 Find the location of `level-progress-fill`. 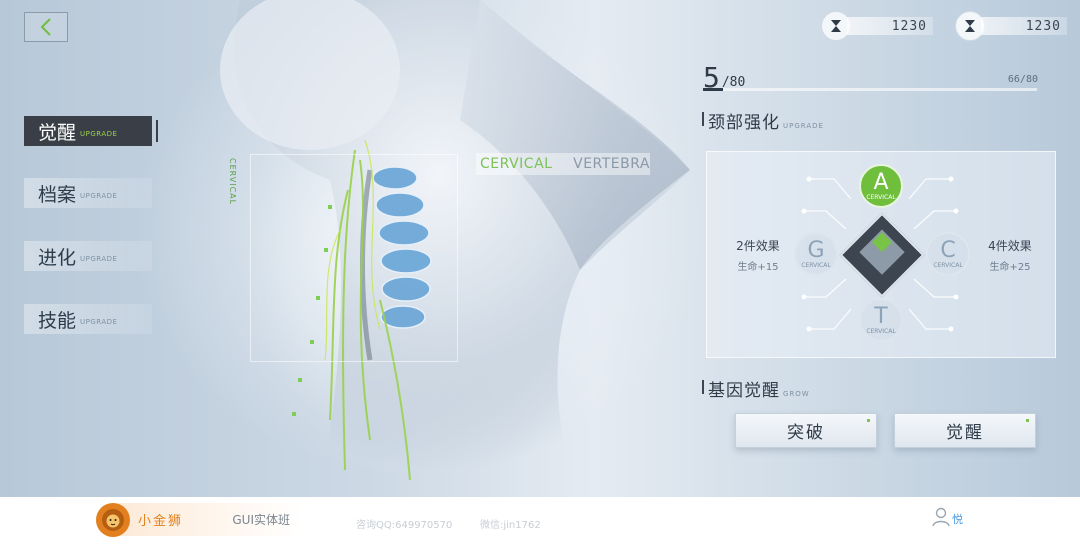

level-progress-fill is located at coordinates (713, 89).